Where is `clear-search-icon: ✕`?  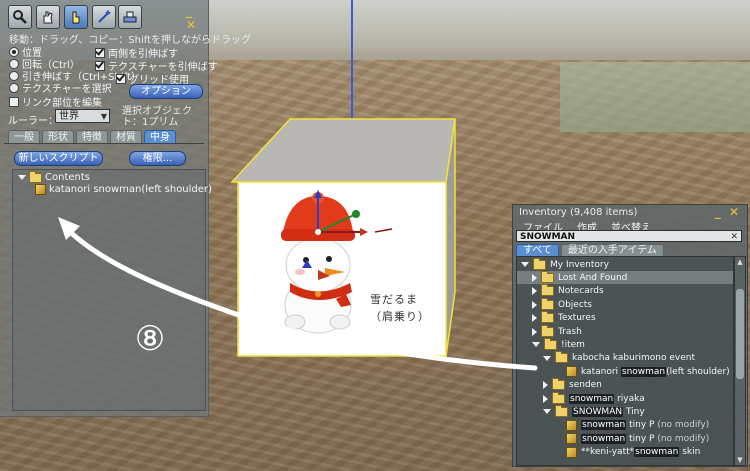 clear-search-icon: ✕ is located at coordinates (734, 237).